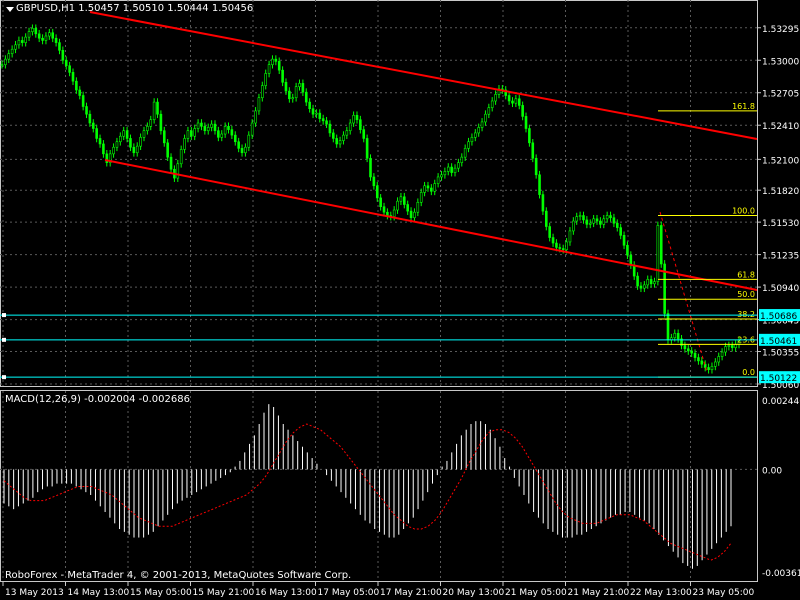  Describe the element at coordinates (781, 574) in the screenshot. I see `macd-tick-label: -0.003614` at that location.